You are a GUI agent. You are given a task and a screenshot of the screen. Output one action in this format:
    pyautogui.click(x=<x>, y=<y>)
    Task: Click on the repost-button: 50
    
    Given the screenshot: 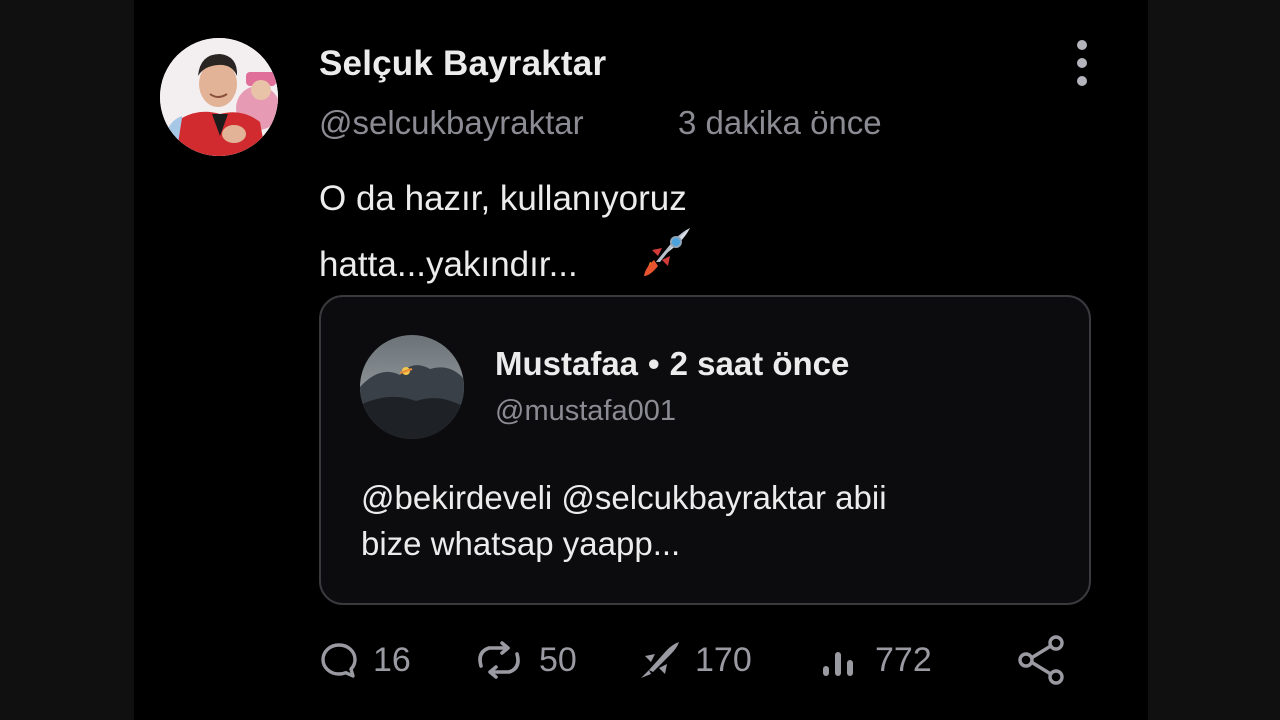 What is the action you would take?
    pyautogui.click(x=525, y=660)
    